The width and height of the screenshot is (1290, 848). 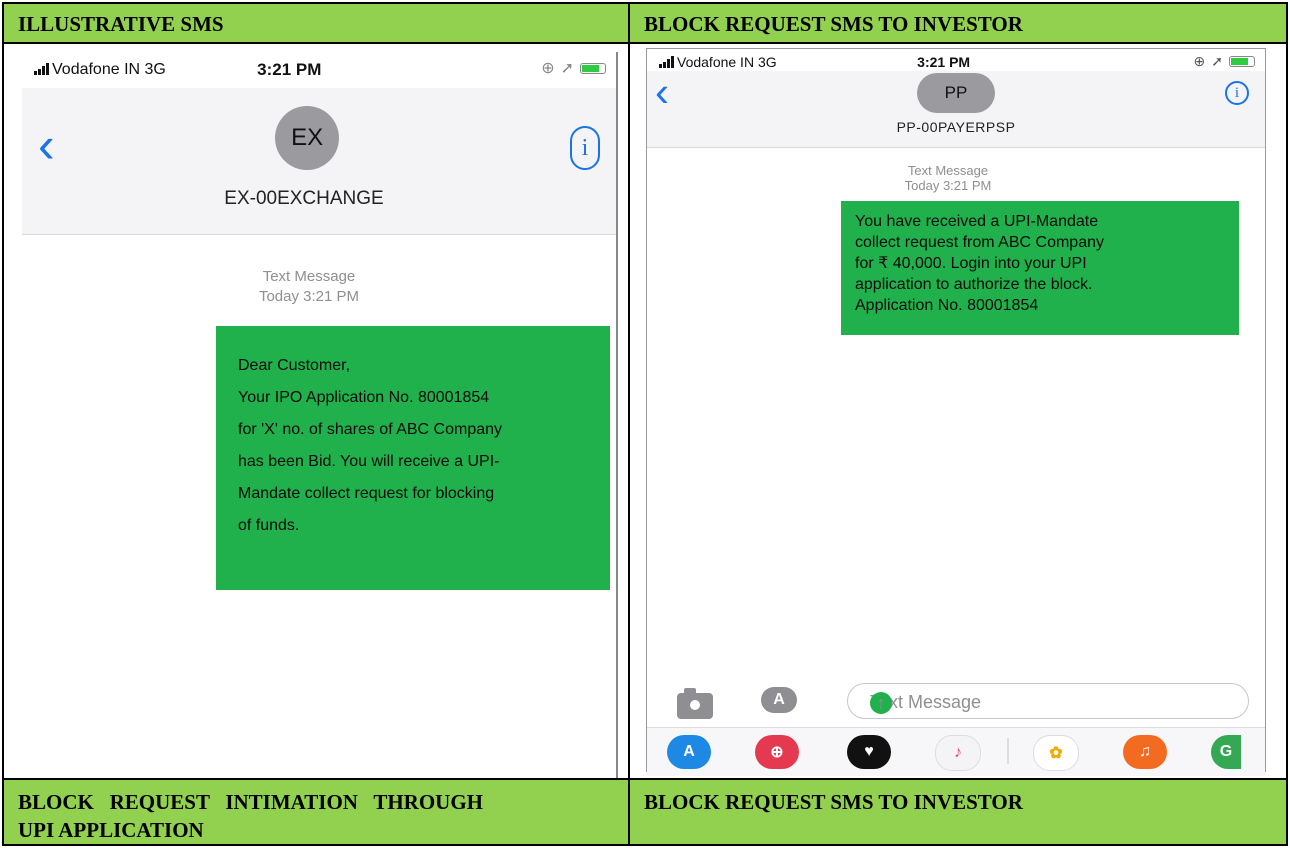 What do you see at coordinates (869, 752) in the screenshot?
I see `digital-touch-icon: ♥` at bounding box center [869, 752].